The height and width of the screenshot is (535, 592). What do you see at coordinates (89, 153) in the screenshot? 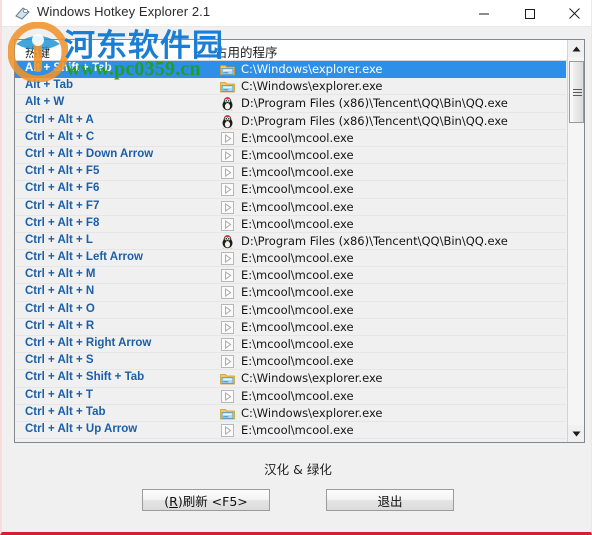
I see `row-hotkey: Ctrl + Alt + Down Arrow` at bounding box center [89, 153].